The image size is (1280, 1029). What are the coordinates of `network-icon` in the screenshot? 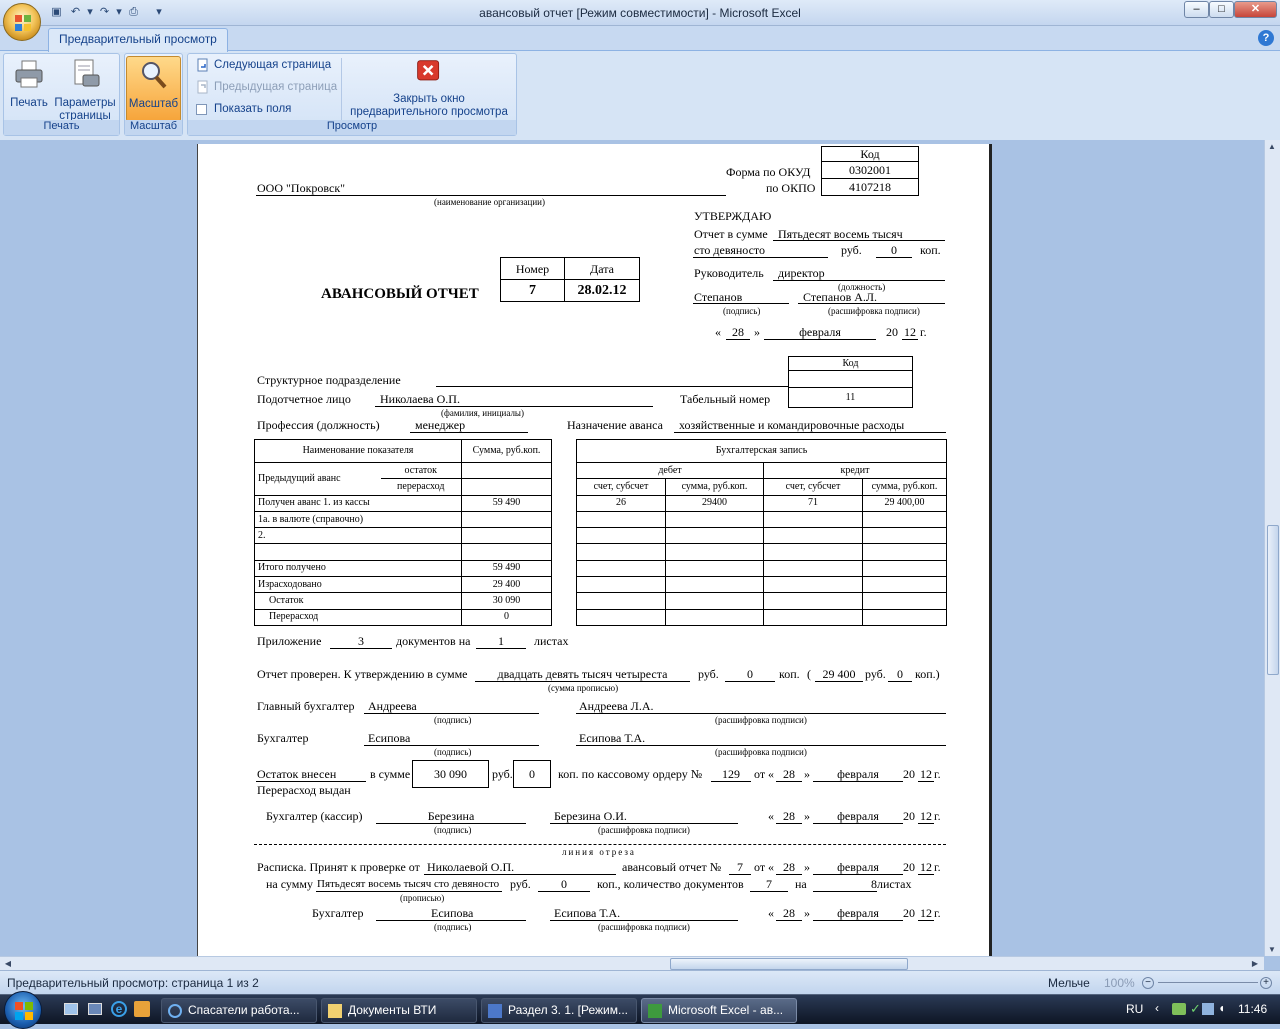 It's located at (1208, 1009).